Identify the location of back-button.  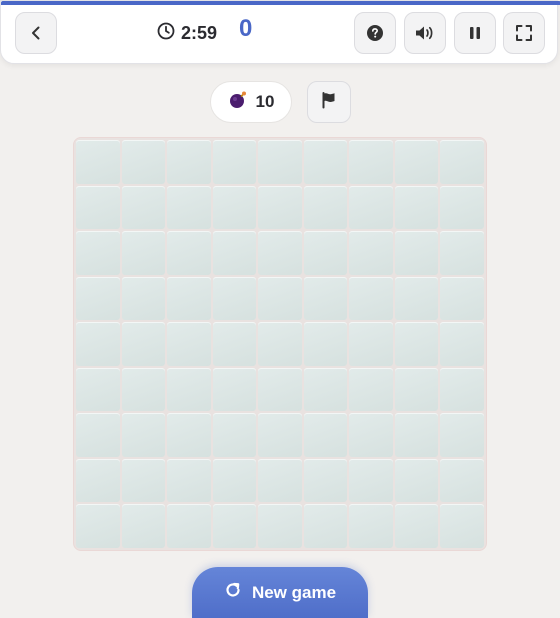
(36, 33).